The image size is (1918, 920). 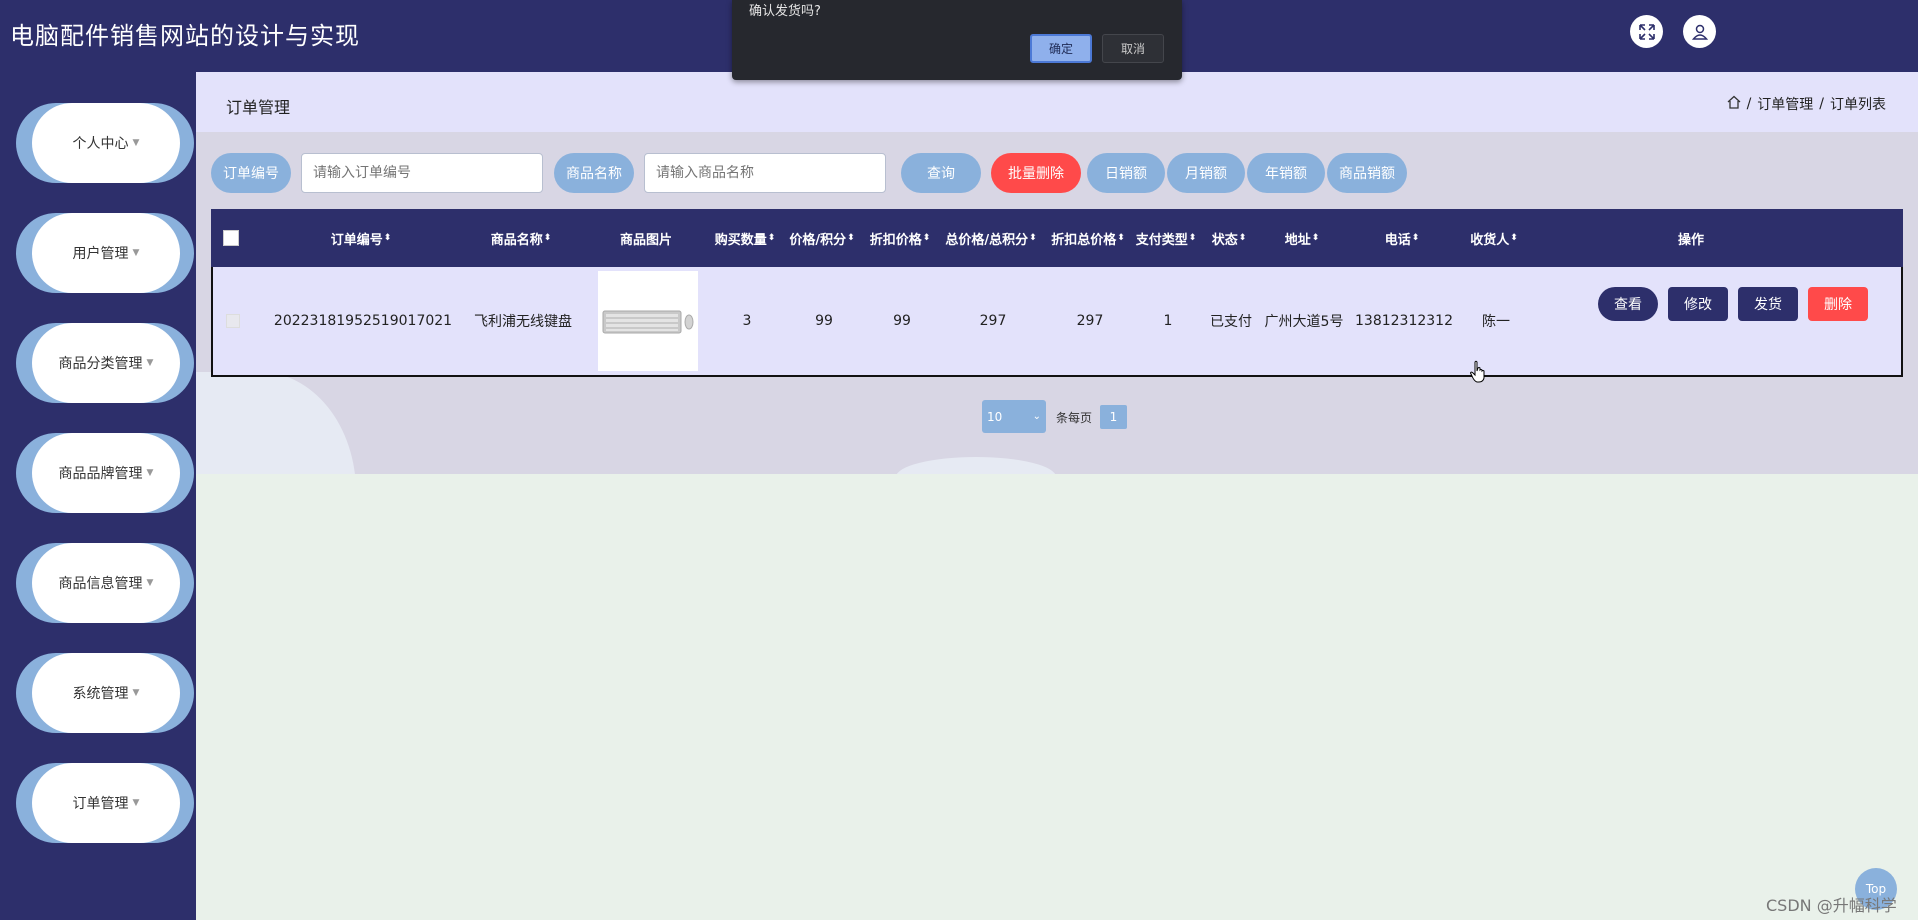 I want to click on cell-product: 飞利浦无线键盘, so click(x=523, y=322).